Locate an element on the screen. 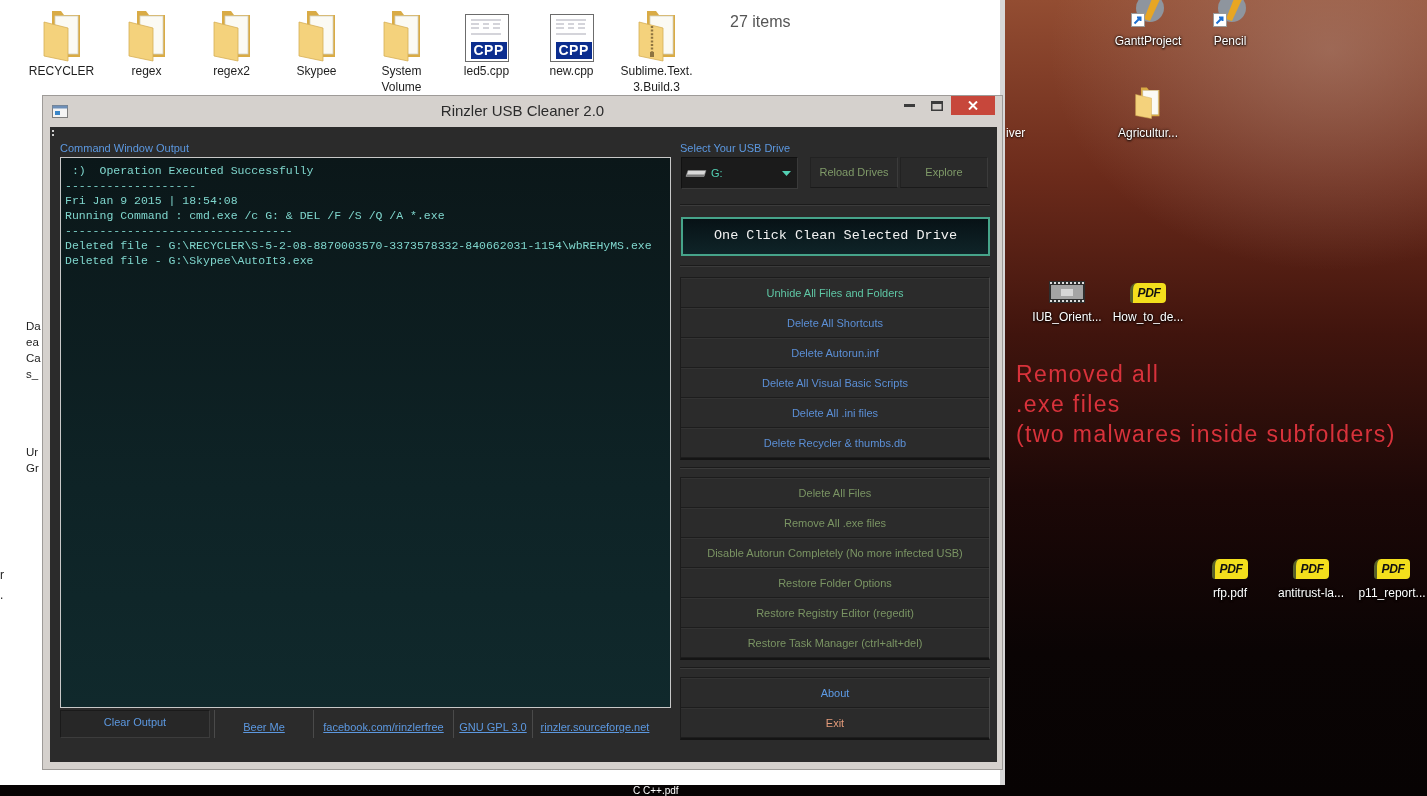 Image resolution: width=1427 pixels, height=796 pixels. file-label: new.cpp is located at coordinates (571, 71).